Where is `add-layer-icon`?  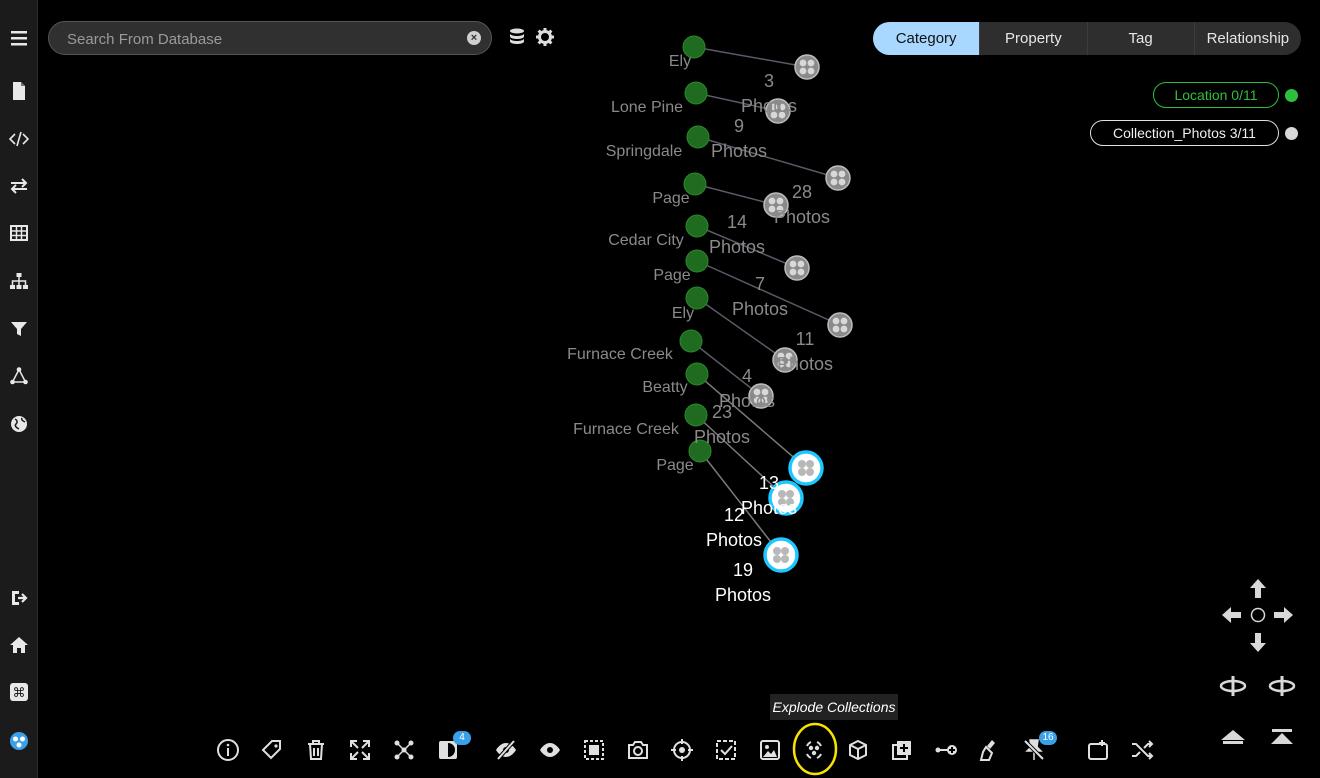 add-layer-icon is located at coordinates (902, 750).